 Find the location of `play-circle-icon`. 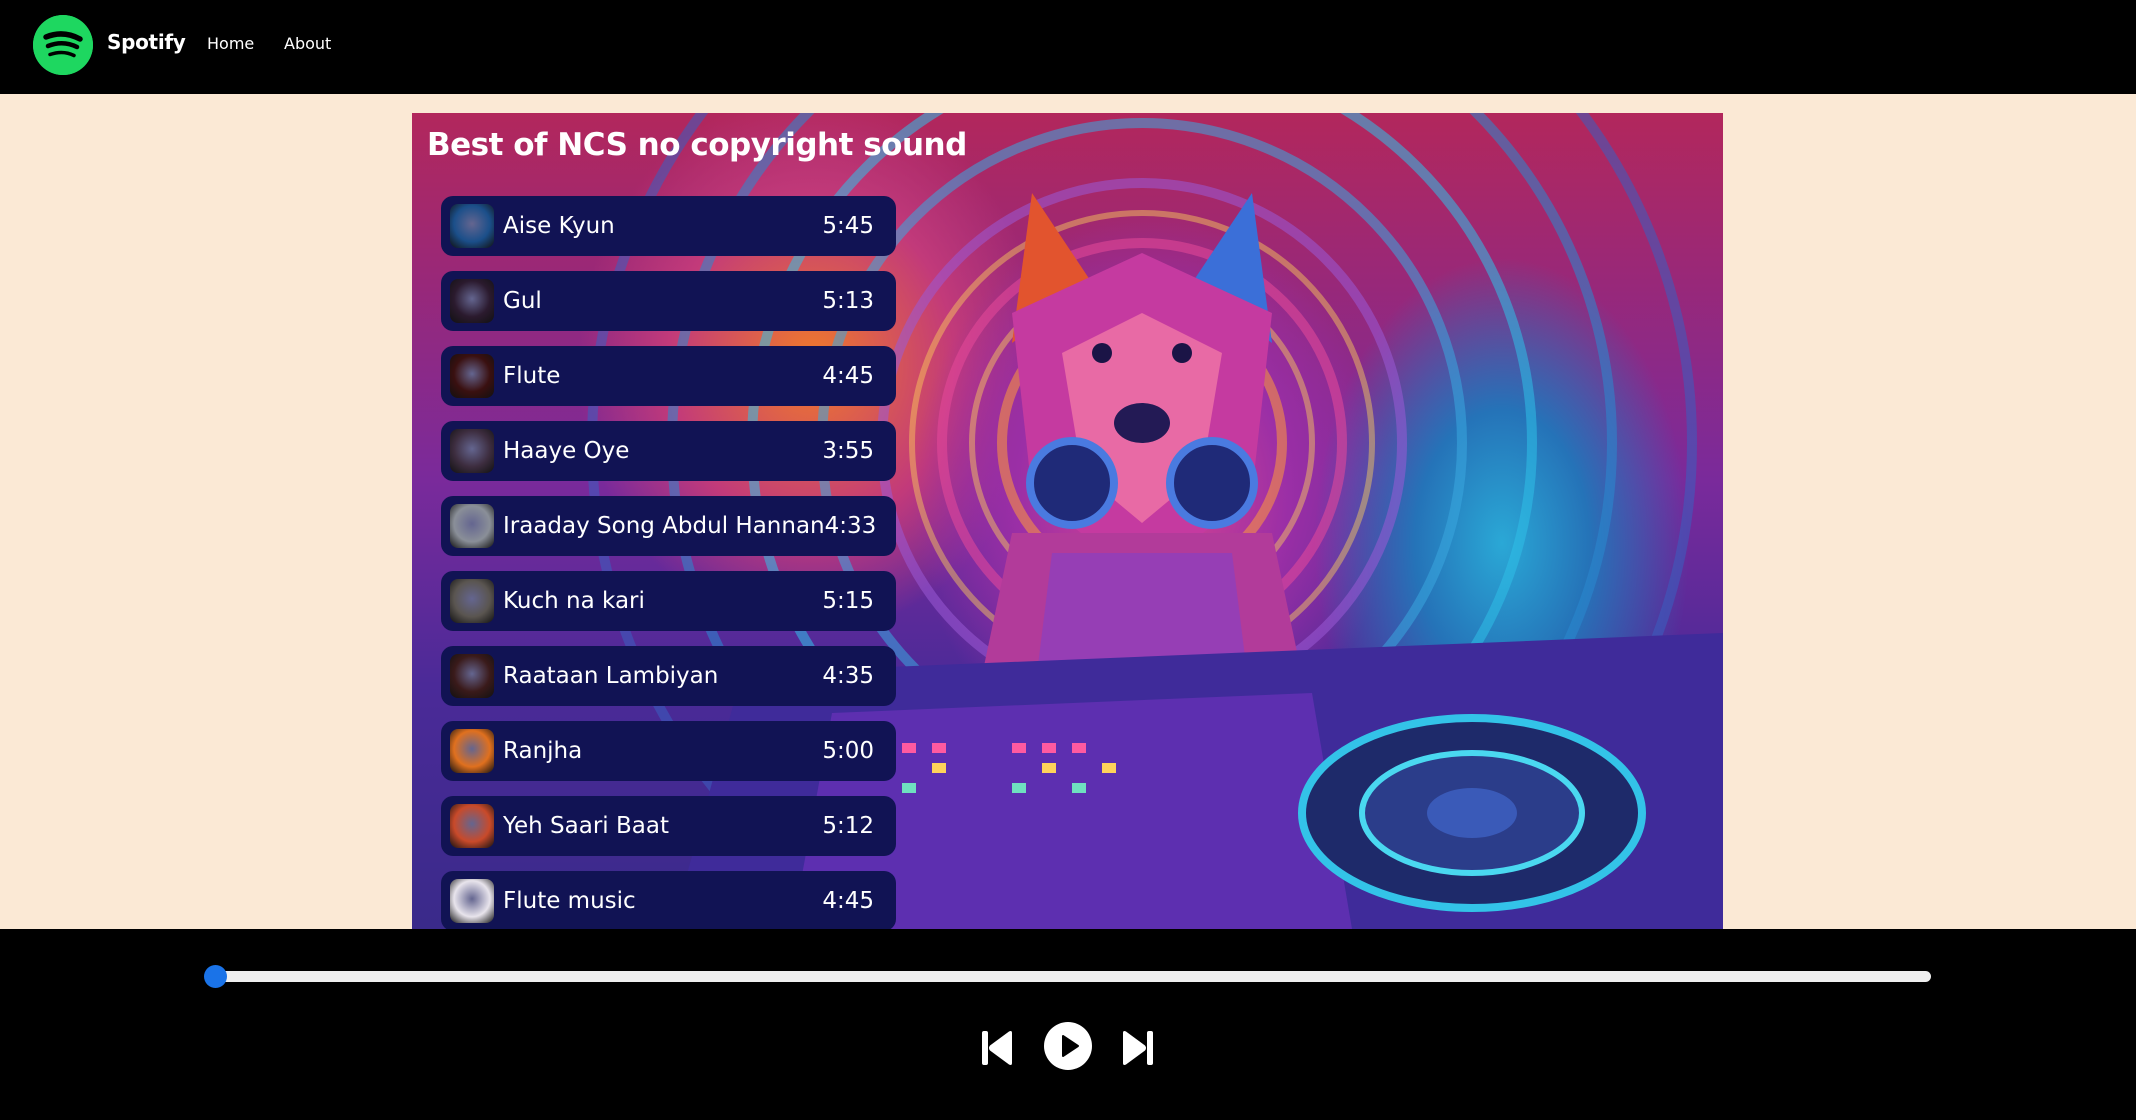

play-circle-icon is located at coordinates (1068, 1046).